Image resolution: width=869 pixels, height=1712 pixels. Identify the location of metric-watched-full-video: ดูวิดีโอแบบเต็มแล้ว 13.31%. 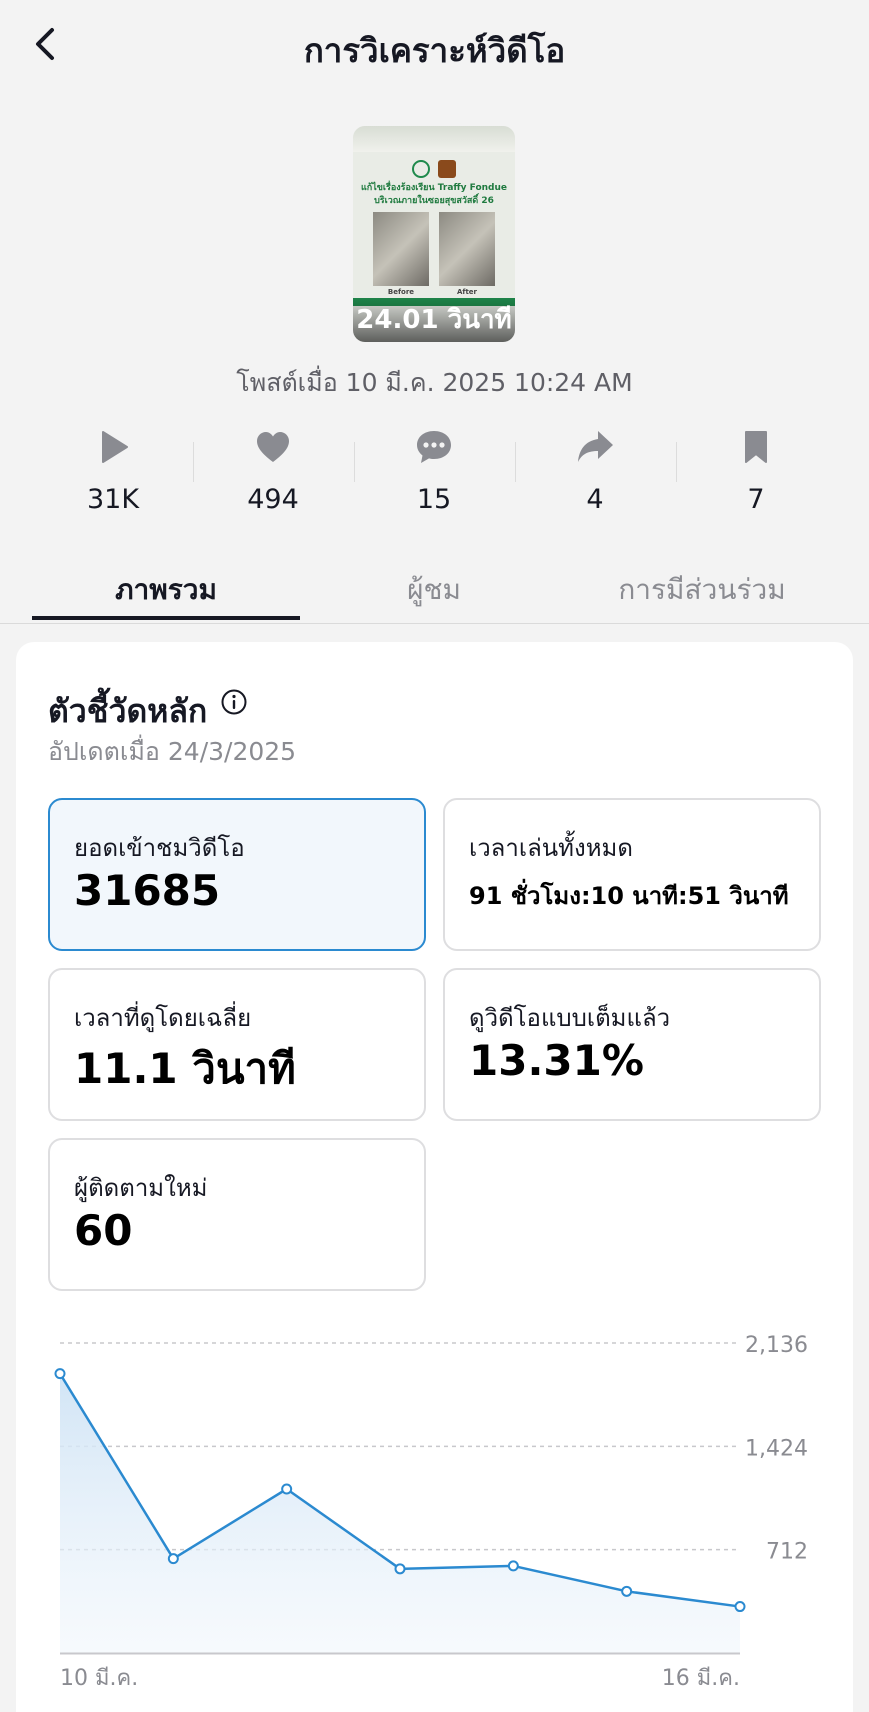
(632, 1044).